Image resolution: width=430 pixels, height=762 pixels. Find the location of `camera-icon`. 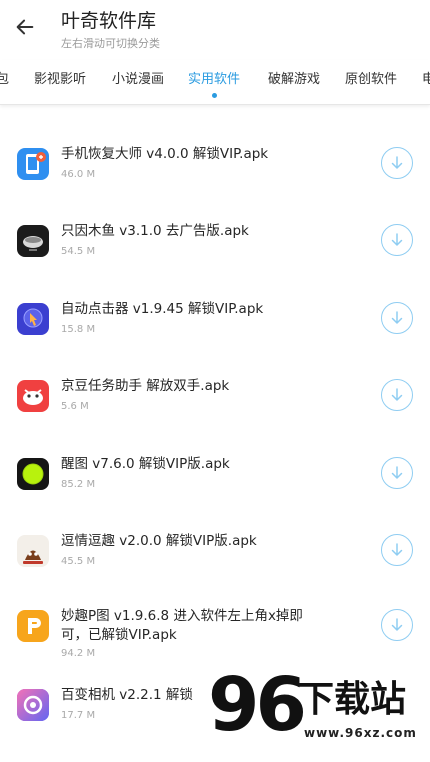

camera-icon is located at coordinates (33, 705).